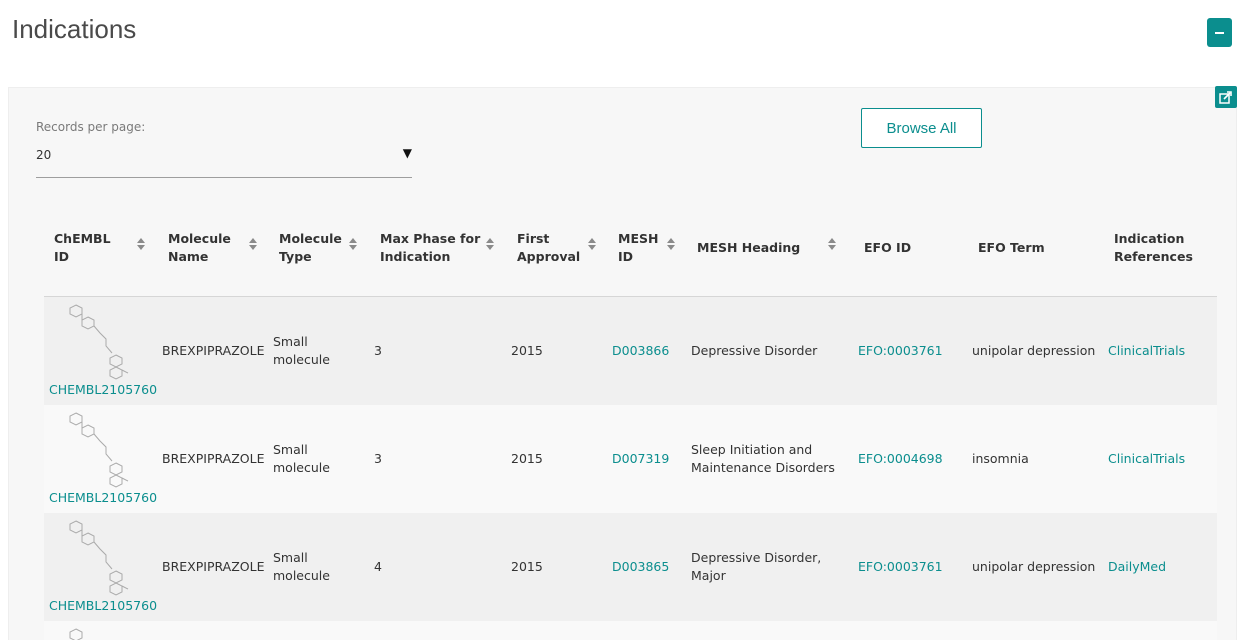  I want to click on share-icon, so click(1225, 97).